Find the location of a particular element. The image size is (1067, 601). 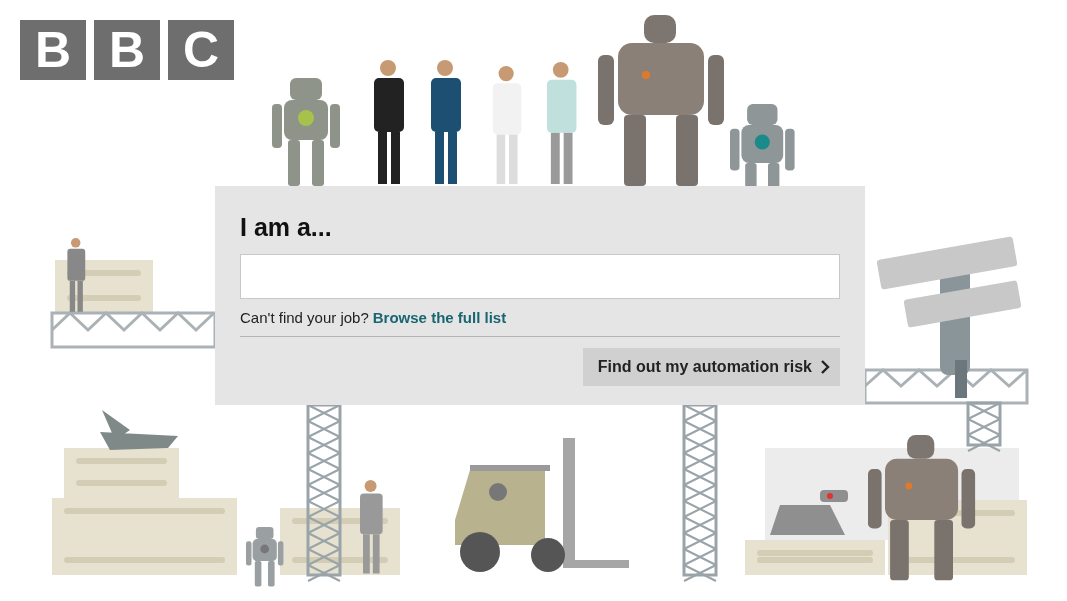

submit-button: Find out my automation risk is located at coordinates (711, 367).